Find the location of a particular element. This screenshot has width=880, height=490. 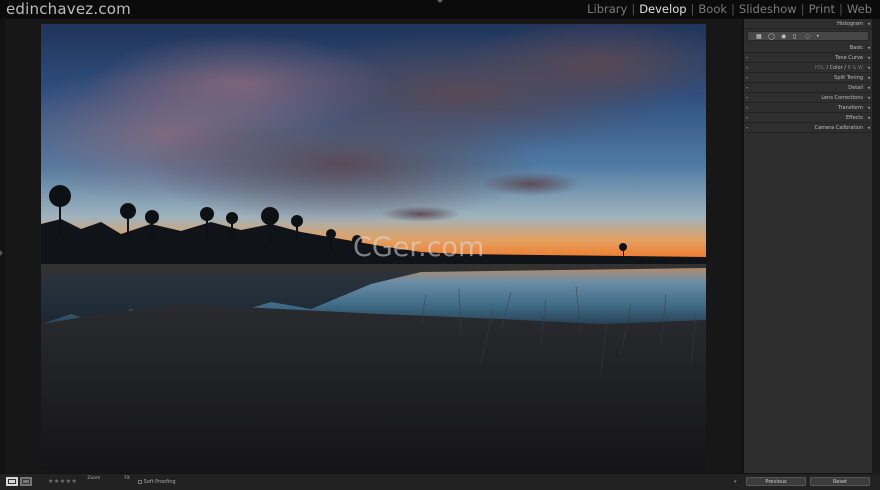

collapse-left-panel-icon is located at coordinates (1, 253).